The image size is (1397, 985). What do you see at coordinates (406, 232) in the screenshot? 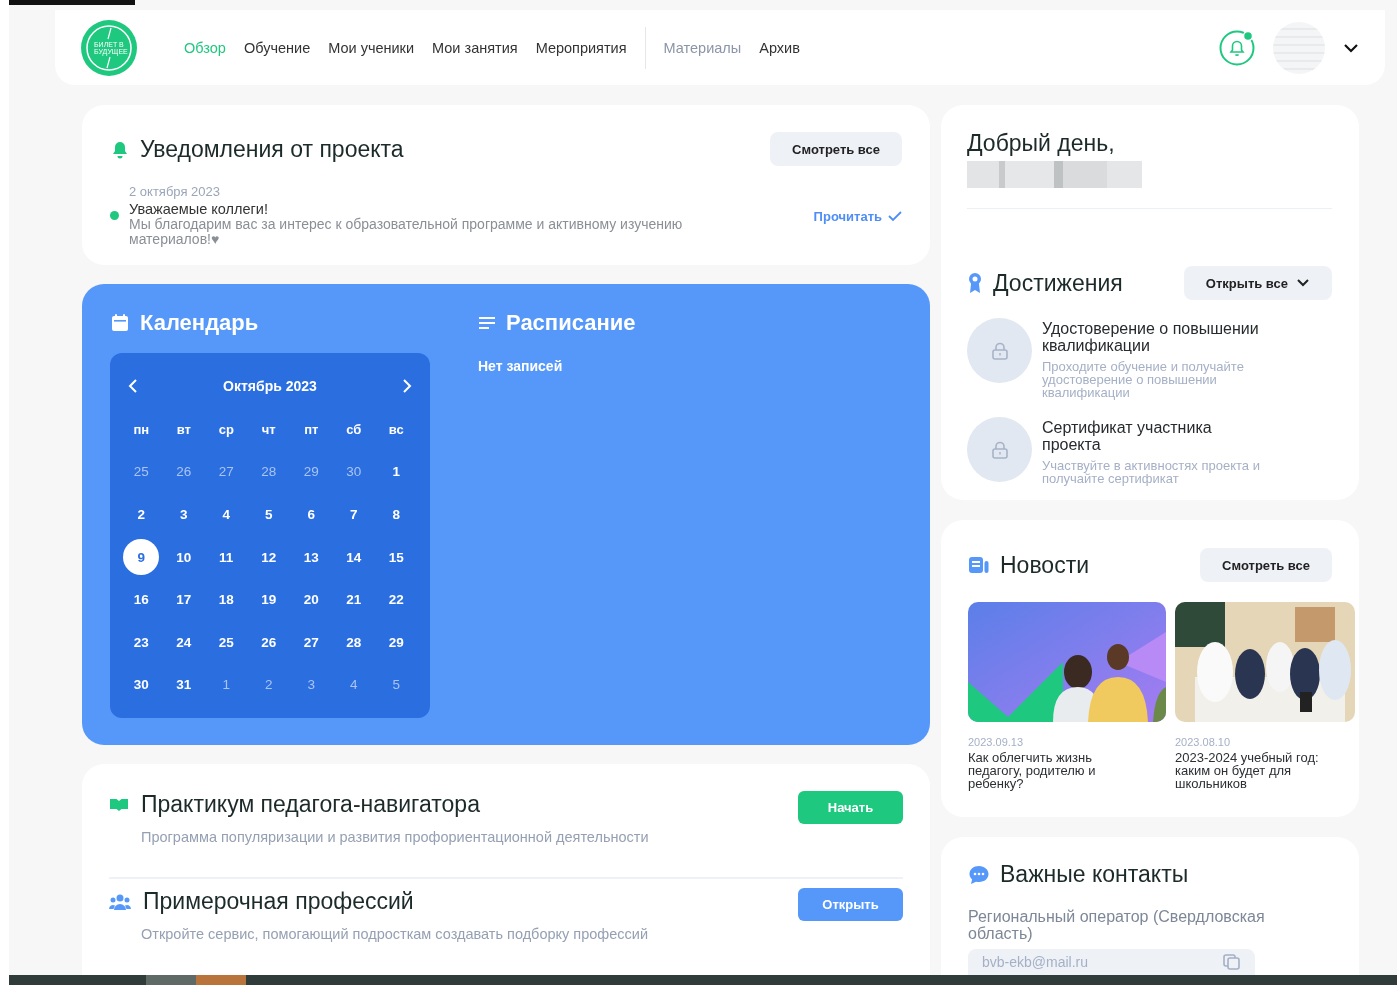
I see `notification-text: Мы благодарим вас за интерес к образовательной программе и активному изучению материалов!♥` at bounding box center [406, 232].